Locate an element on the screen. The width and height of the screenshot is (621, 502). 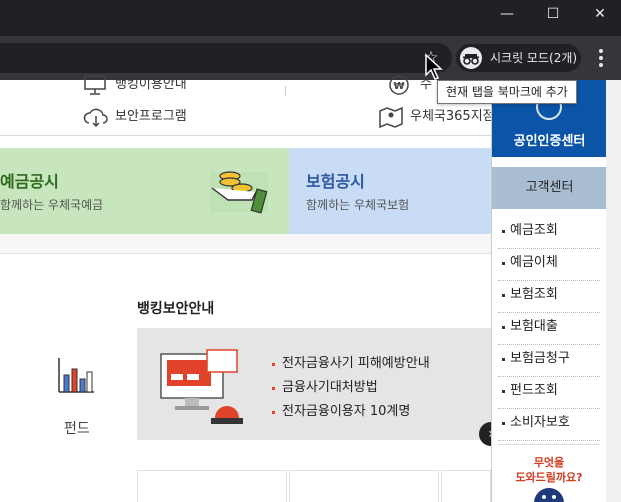
section-divider is located at coordinates (245, 244).